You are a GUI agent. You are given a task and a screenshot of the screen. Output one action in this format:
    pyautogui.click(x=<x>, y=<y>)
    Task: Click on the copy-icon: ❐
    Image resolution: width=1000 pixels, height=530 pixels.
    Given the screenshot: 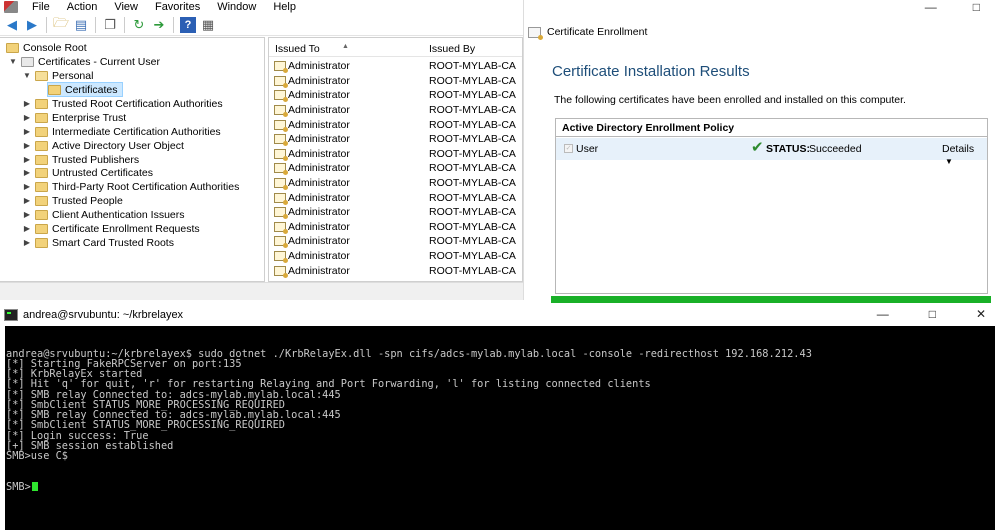 What is the action you would take?
    pyautogui.click(x=110, y=25)
    